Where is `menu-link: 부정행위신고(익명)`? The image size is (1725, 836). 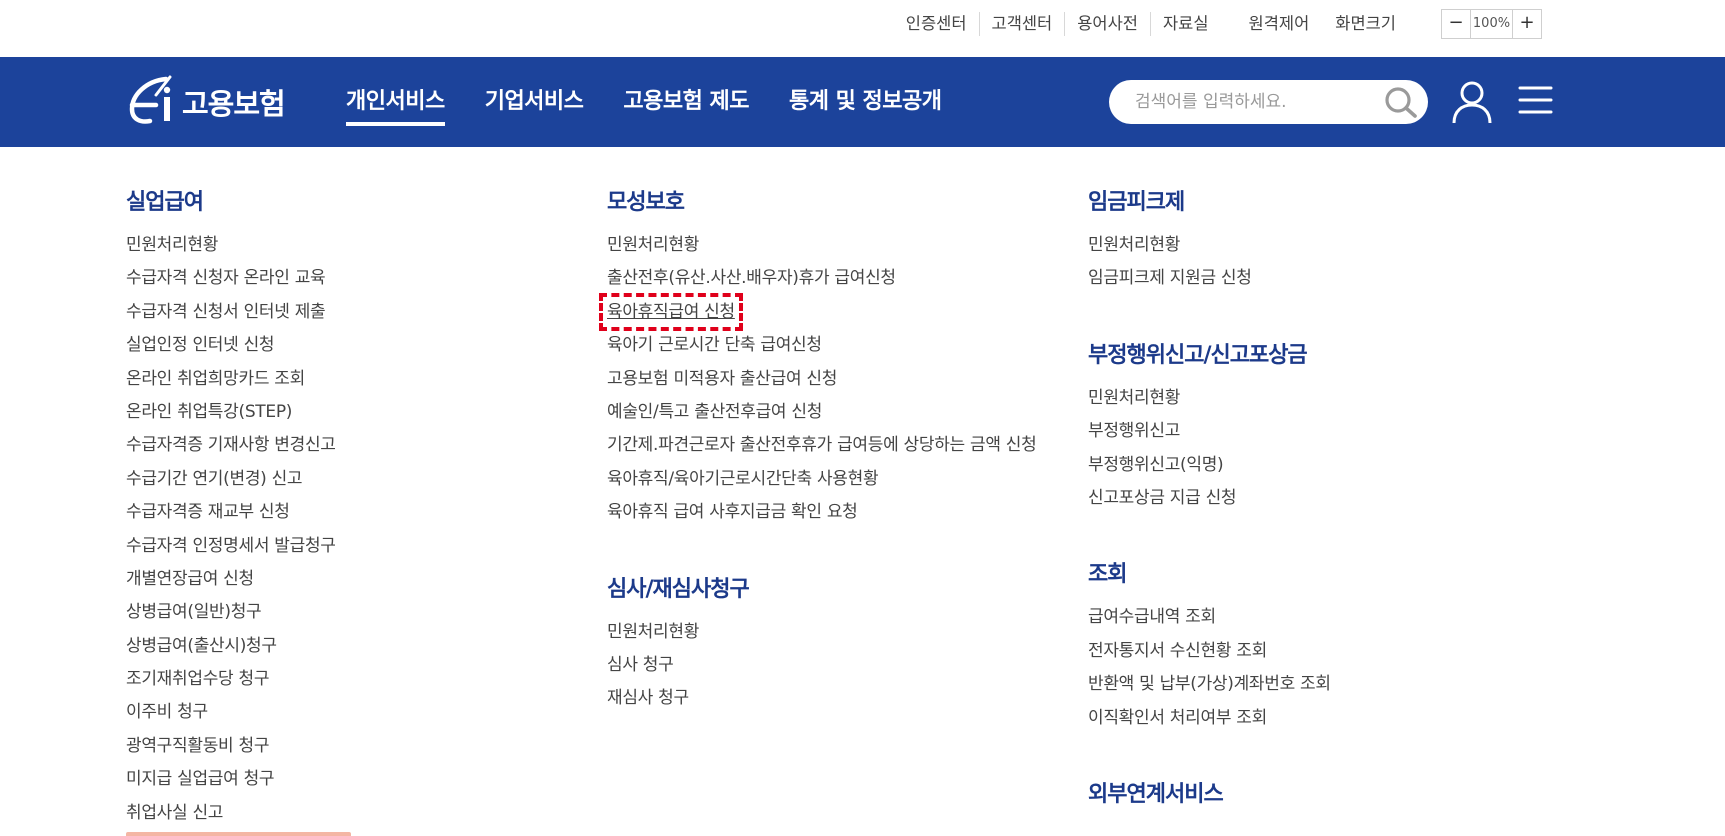
menu-link: 부정행위신고(익명) is located at coordinates (1209, 465).